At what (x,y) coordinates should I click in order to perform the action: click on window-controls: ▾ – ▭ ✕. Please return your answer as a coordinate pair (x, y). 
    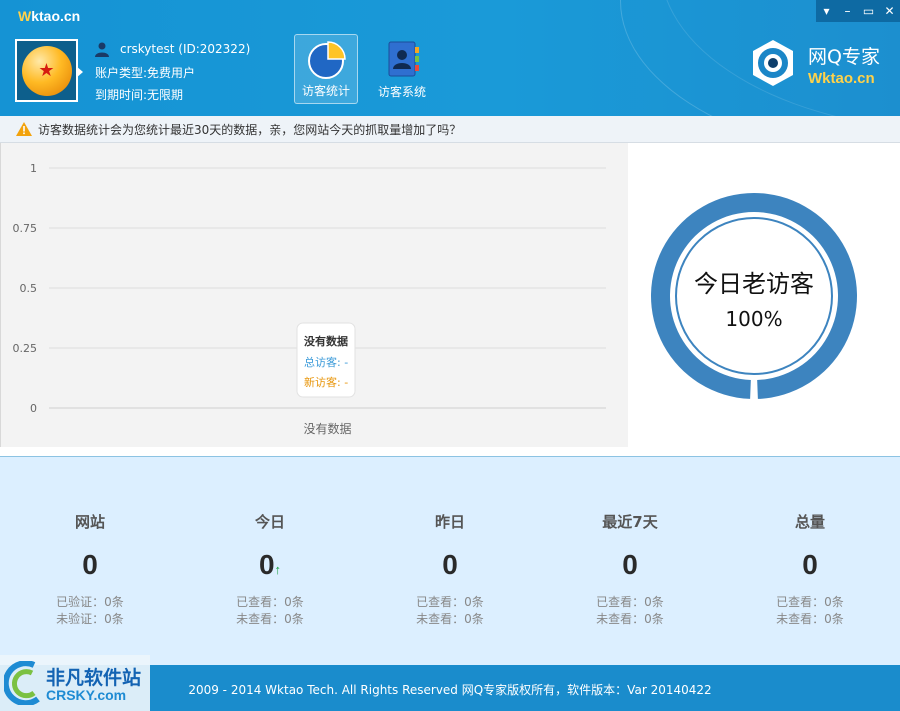
    Looking at the image, I should click on (858, 11).